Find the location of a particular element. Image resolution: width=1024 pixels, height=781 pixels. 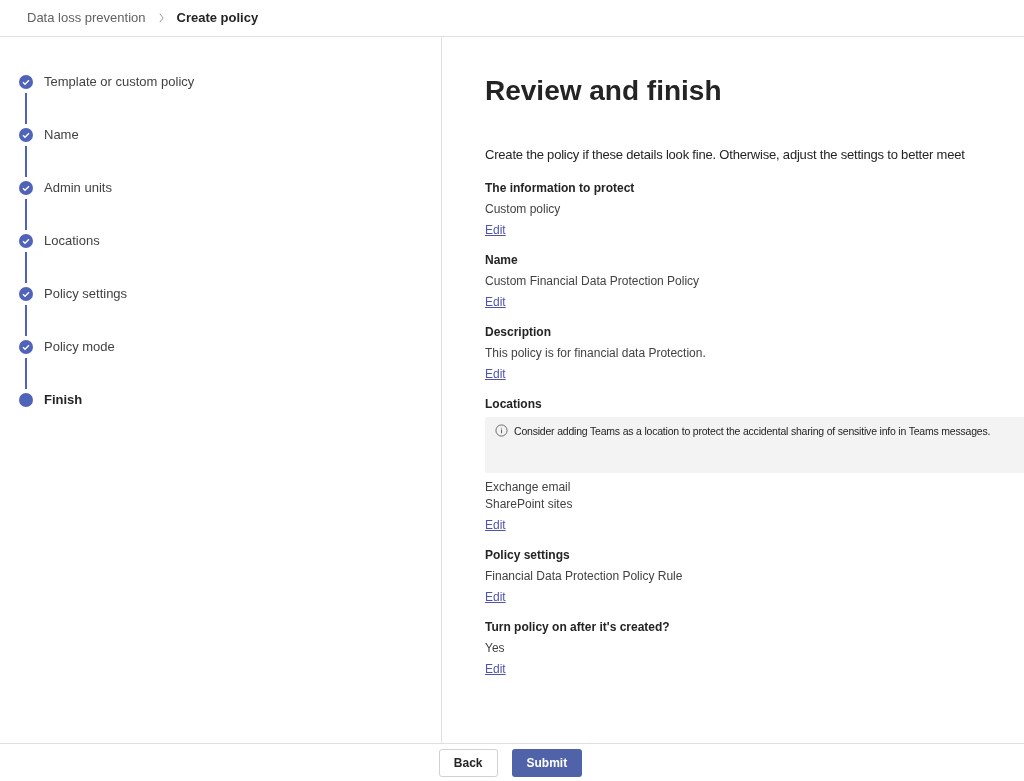

section-value: Yes is located at coordinates (495, 648).